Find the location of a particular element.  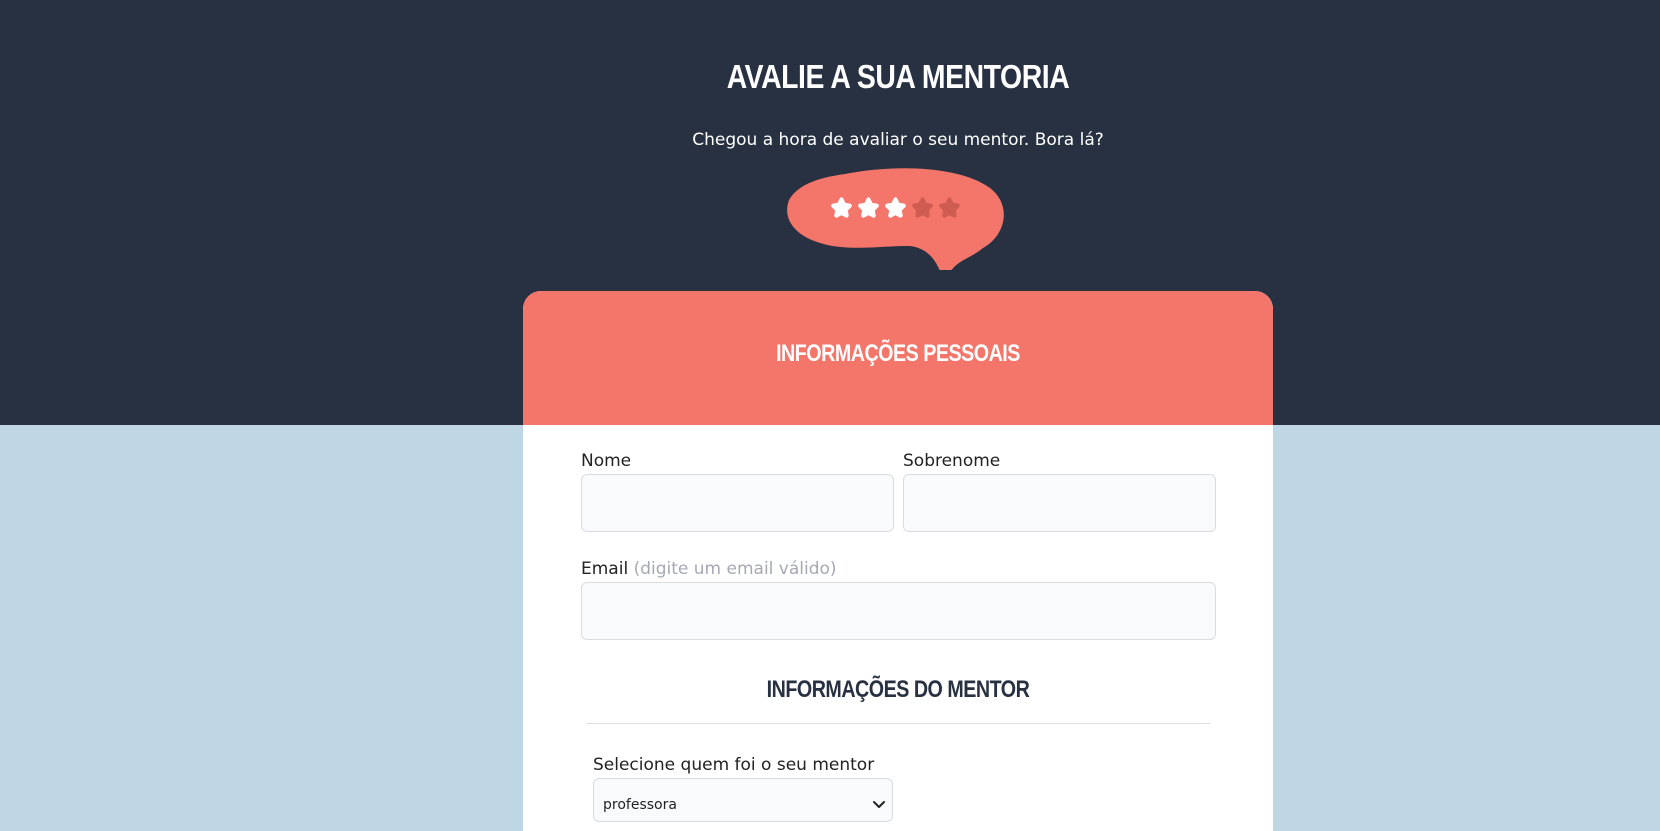

page-title: AVALIE A SUA MENTORIA is located at coordinates (898, 76).